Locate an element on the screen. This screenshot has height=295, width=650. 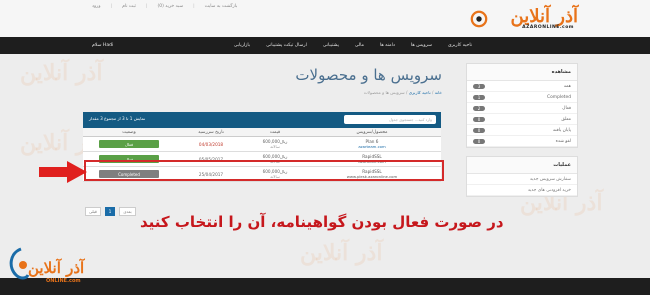
table-header-row: وضعیت تاریخ سررسید قیمت محصول/سرویس is located at coordinates (262, 132).